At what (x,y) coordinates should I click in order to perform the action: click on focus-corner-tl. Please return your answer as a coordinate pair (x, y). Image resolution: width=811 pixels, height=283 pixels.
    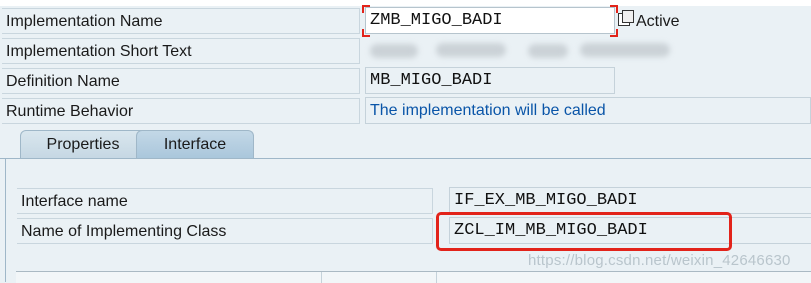
    Looking at the image, I should click on (366, 9).